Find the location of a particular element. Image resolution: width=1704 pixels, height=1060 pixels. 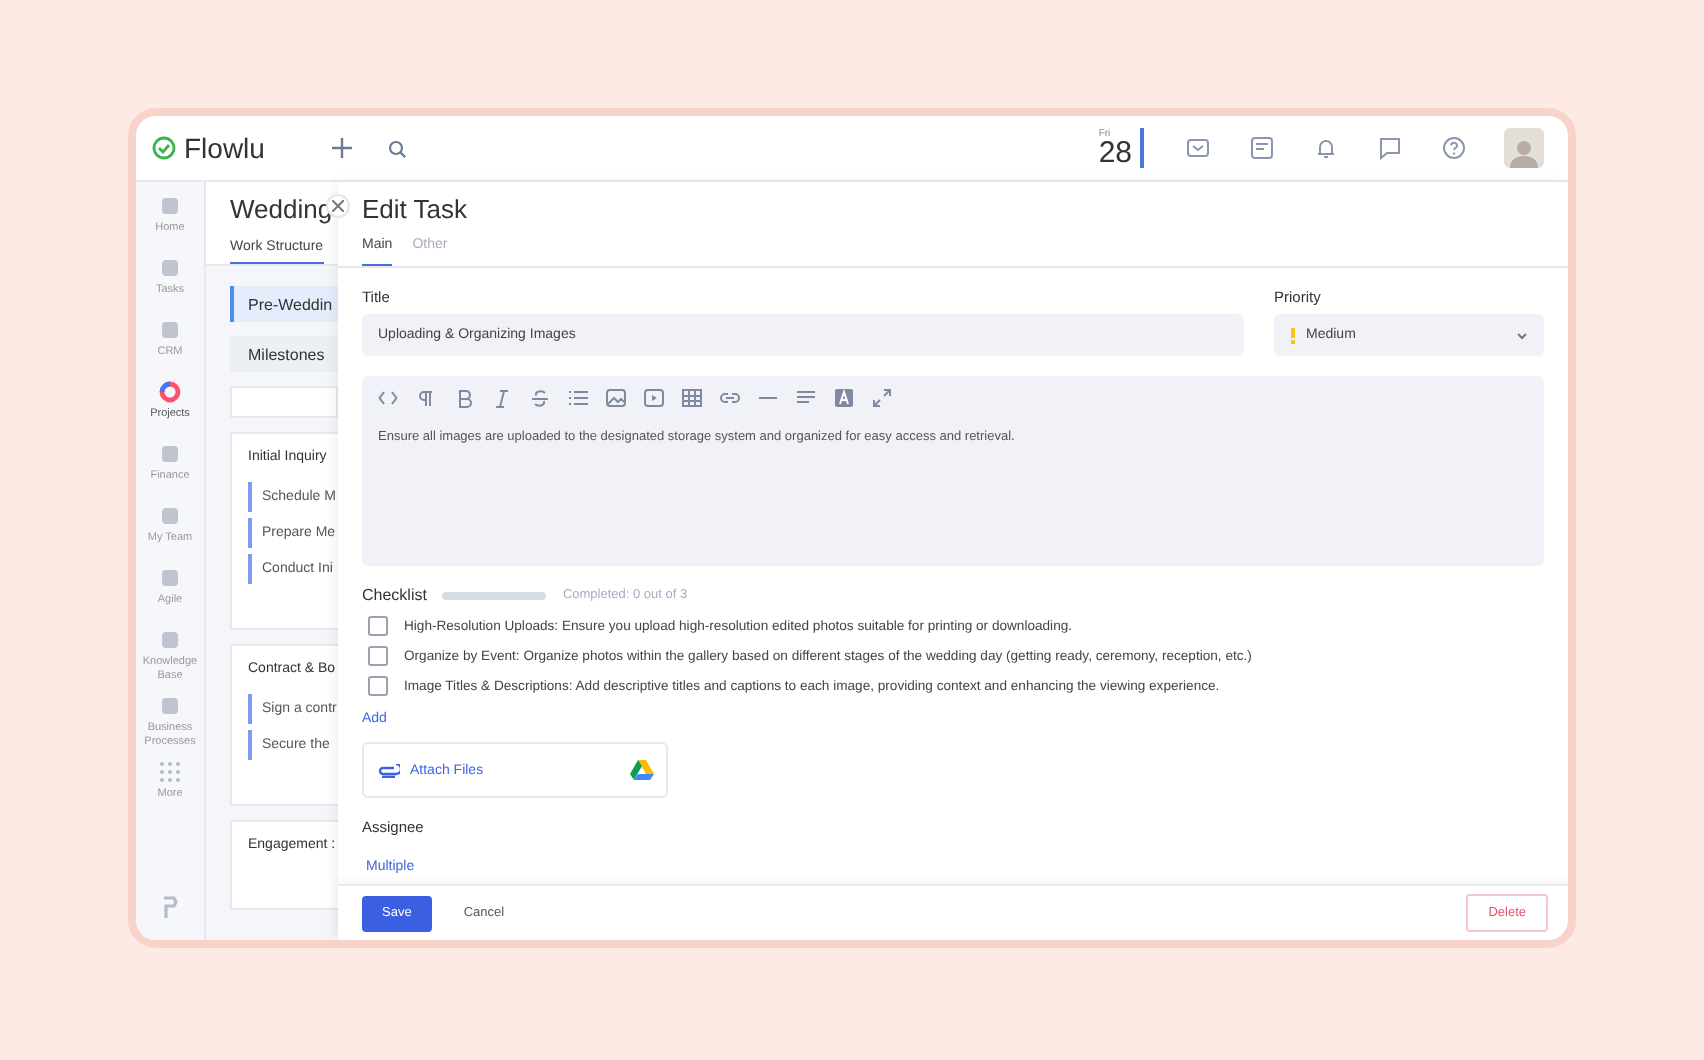

italic-icon is located at coordinates (502, 398).